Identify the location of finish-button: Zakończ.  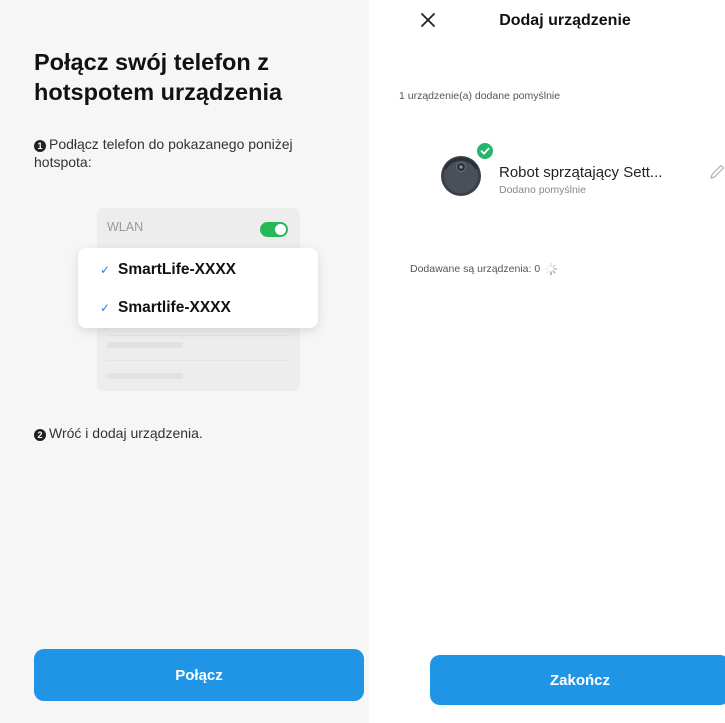
(577, 680).